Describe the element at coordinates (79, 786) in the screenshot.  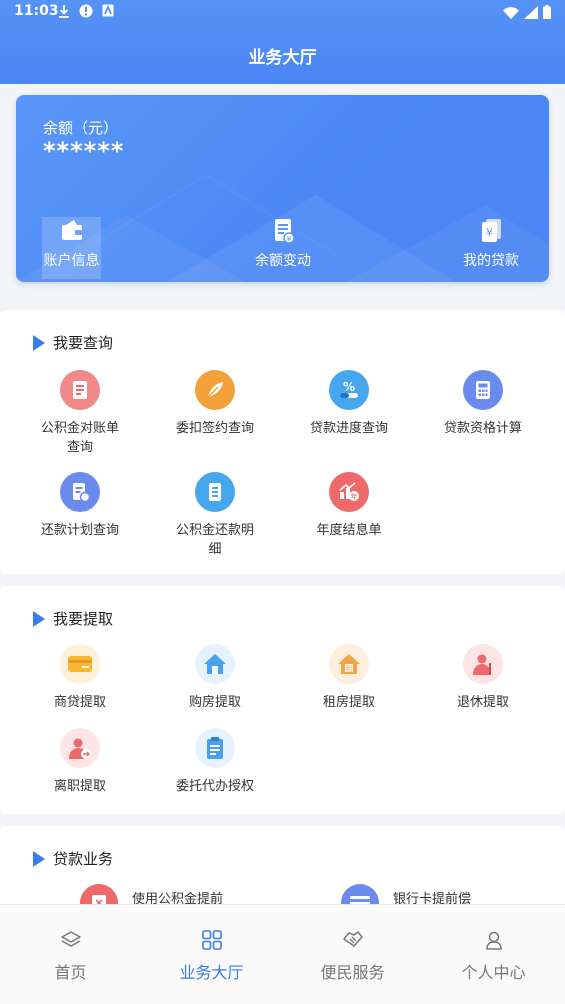
I see `resignation-withdraw-label: 离职提取` at that location.